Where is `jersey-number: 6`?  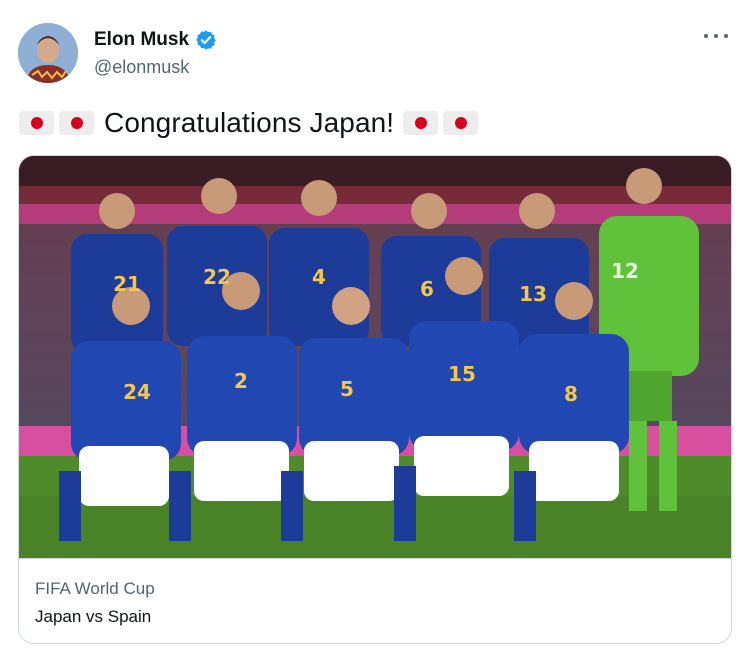
jersey-number: 6 is located at coordinates (427, 289).